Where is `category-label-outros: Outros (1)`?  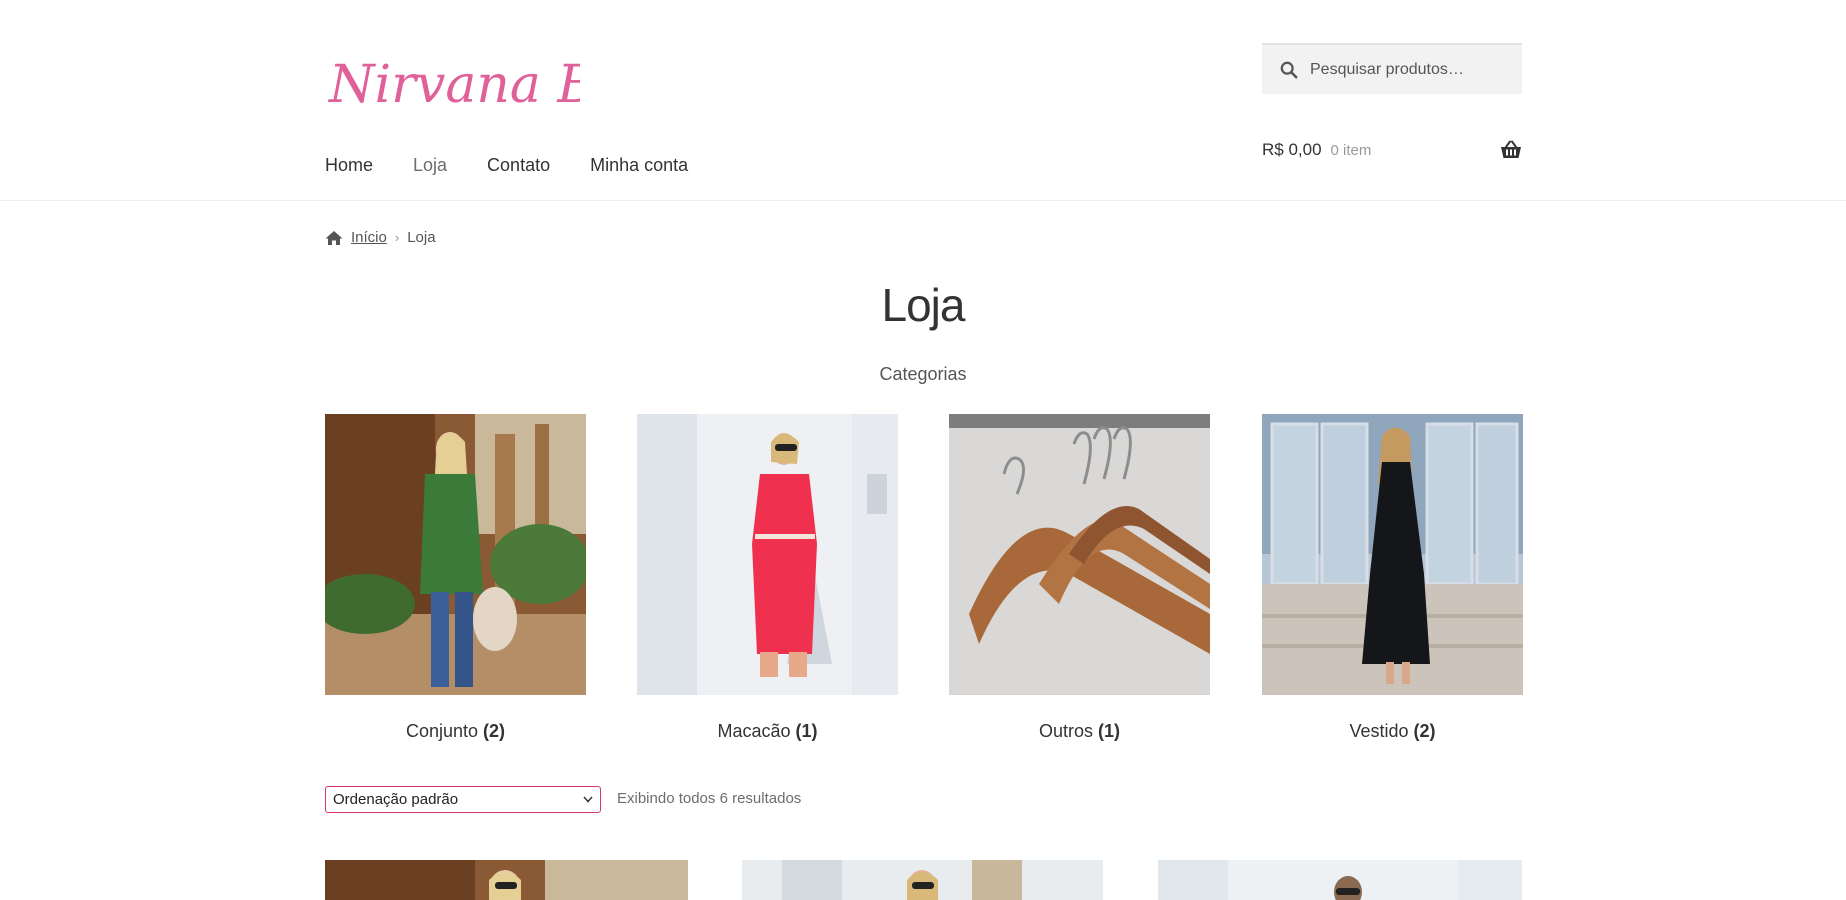 category-label-outros: Outros (1) is located at coordinates (1079, 731).